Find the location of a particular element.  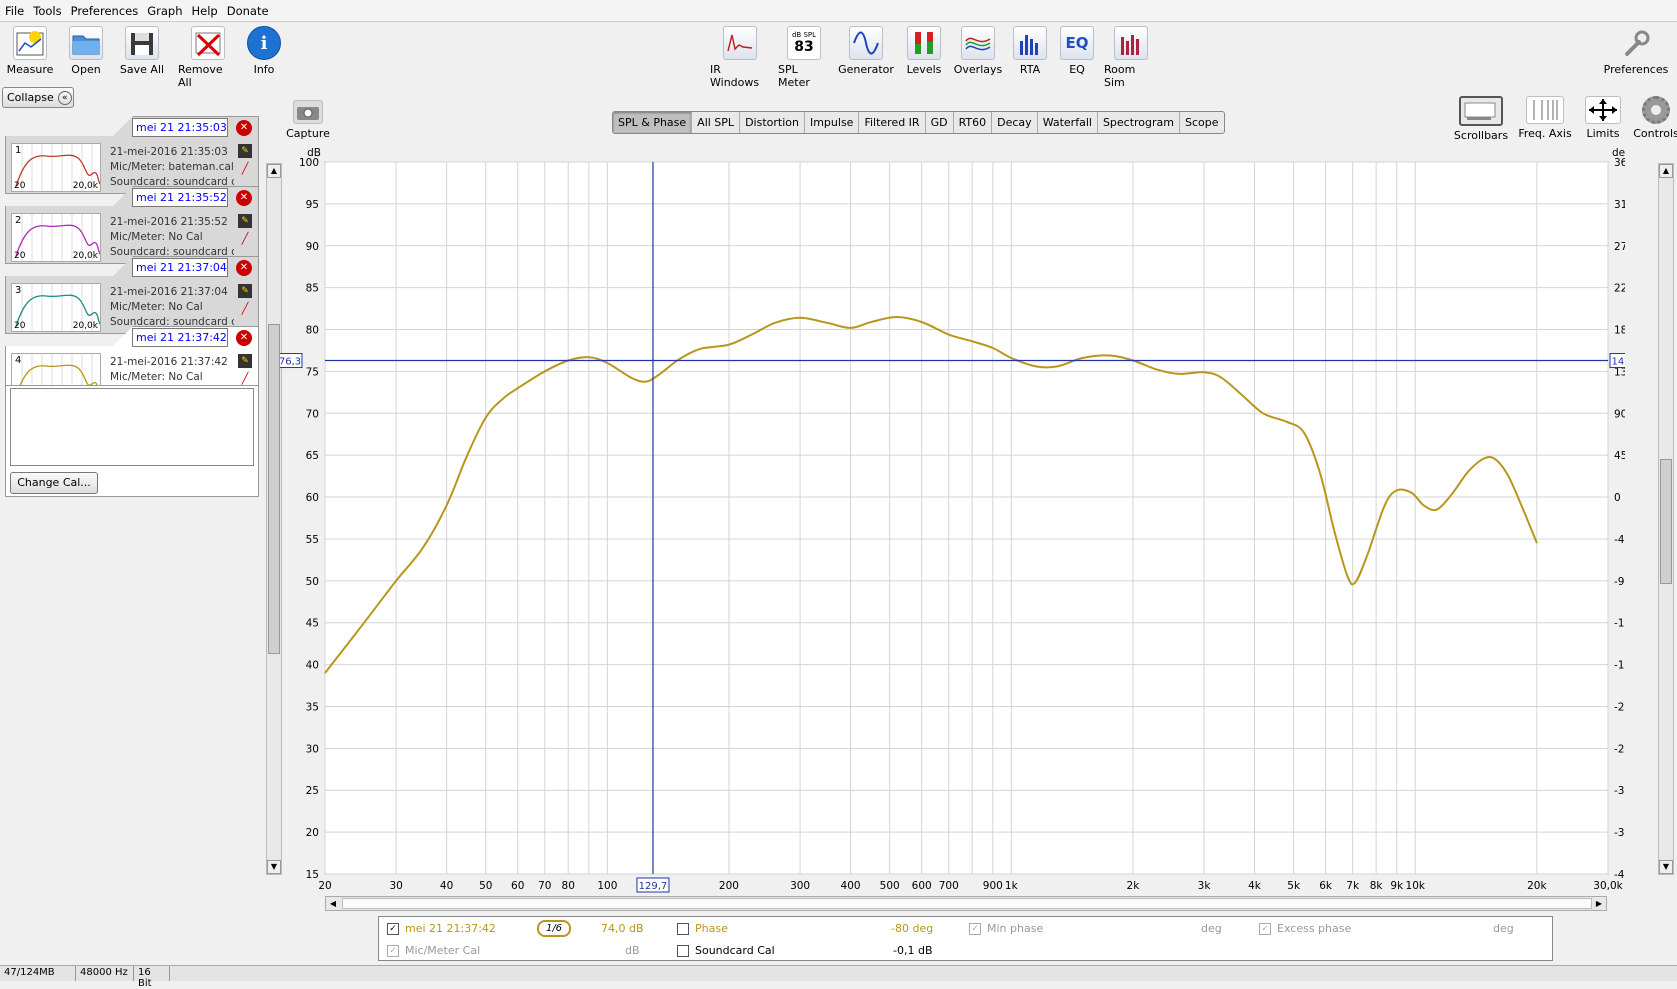

y-tick-label: 55 is located at coordinates (312, 540).